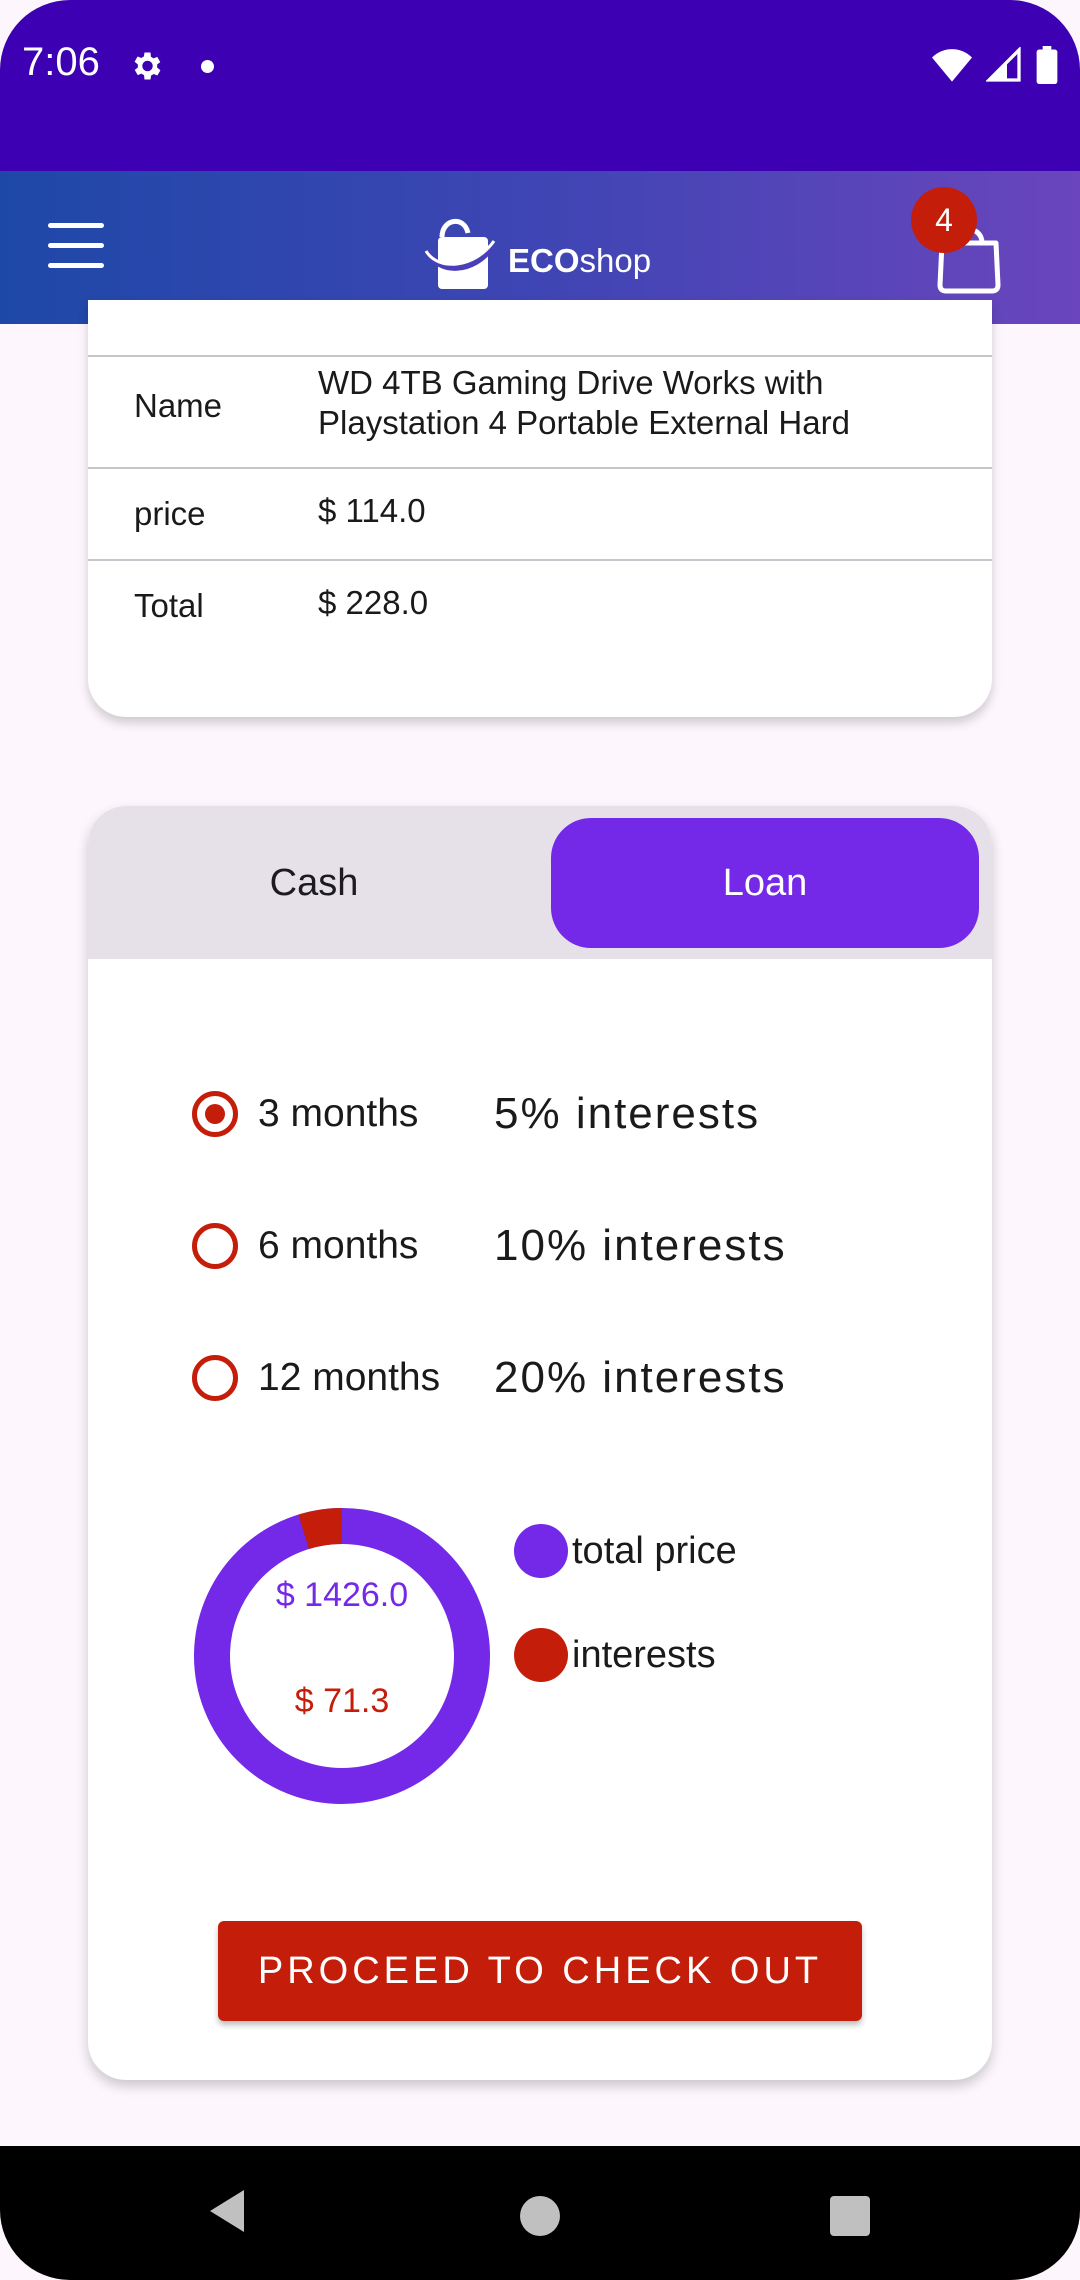 The image size is (1080, 2280). Describe the element at coordinates (207, 66) in the screenshot. I see `notification-dot-icon` at that location.